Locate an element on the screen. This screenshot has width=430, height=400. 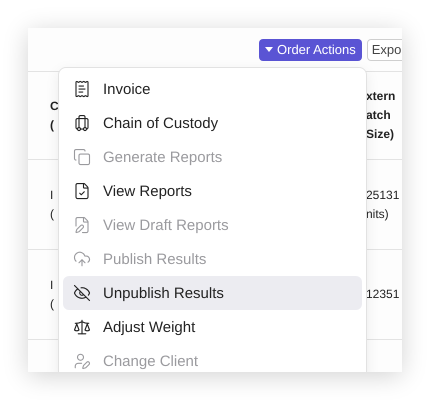
file-pen-icon is located at coordinates (82, 225).